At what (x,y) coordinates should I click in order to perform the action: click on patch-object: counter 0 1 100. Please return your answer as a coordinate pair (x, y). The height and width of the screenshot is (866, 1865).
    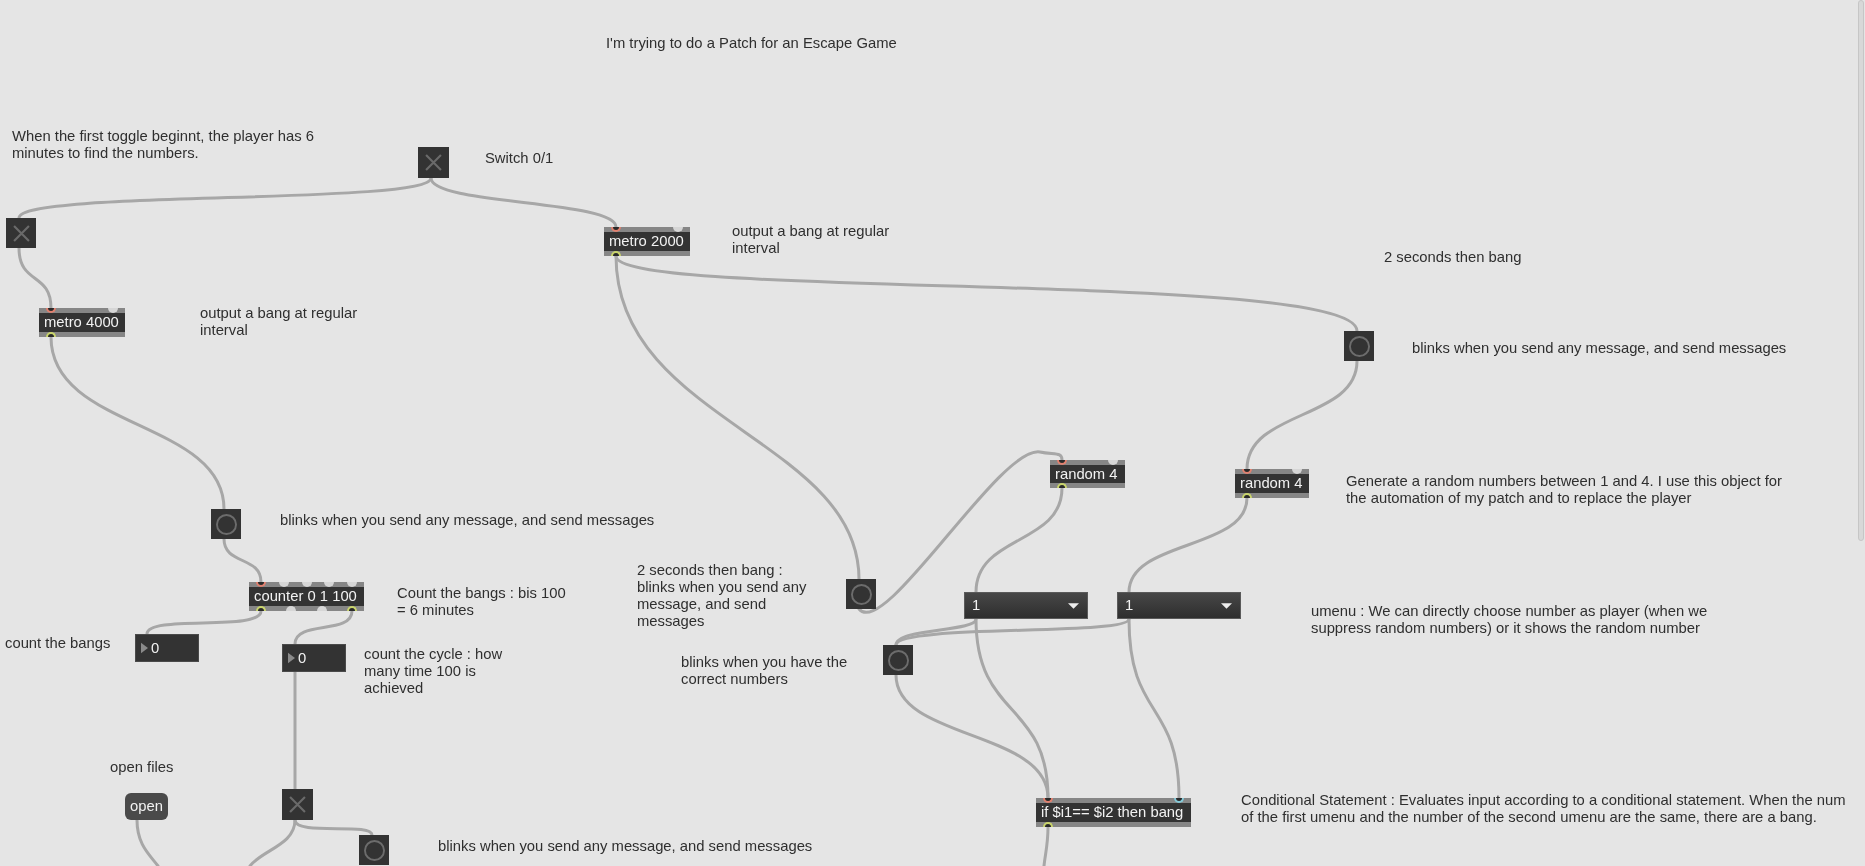
    Looking at the image, I should click on (306, 596).